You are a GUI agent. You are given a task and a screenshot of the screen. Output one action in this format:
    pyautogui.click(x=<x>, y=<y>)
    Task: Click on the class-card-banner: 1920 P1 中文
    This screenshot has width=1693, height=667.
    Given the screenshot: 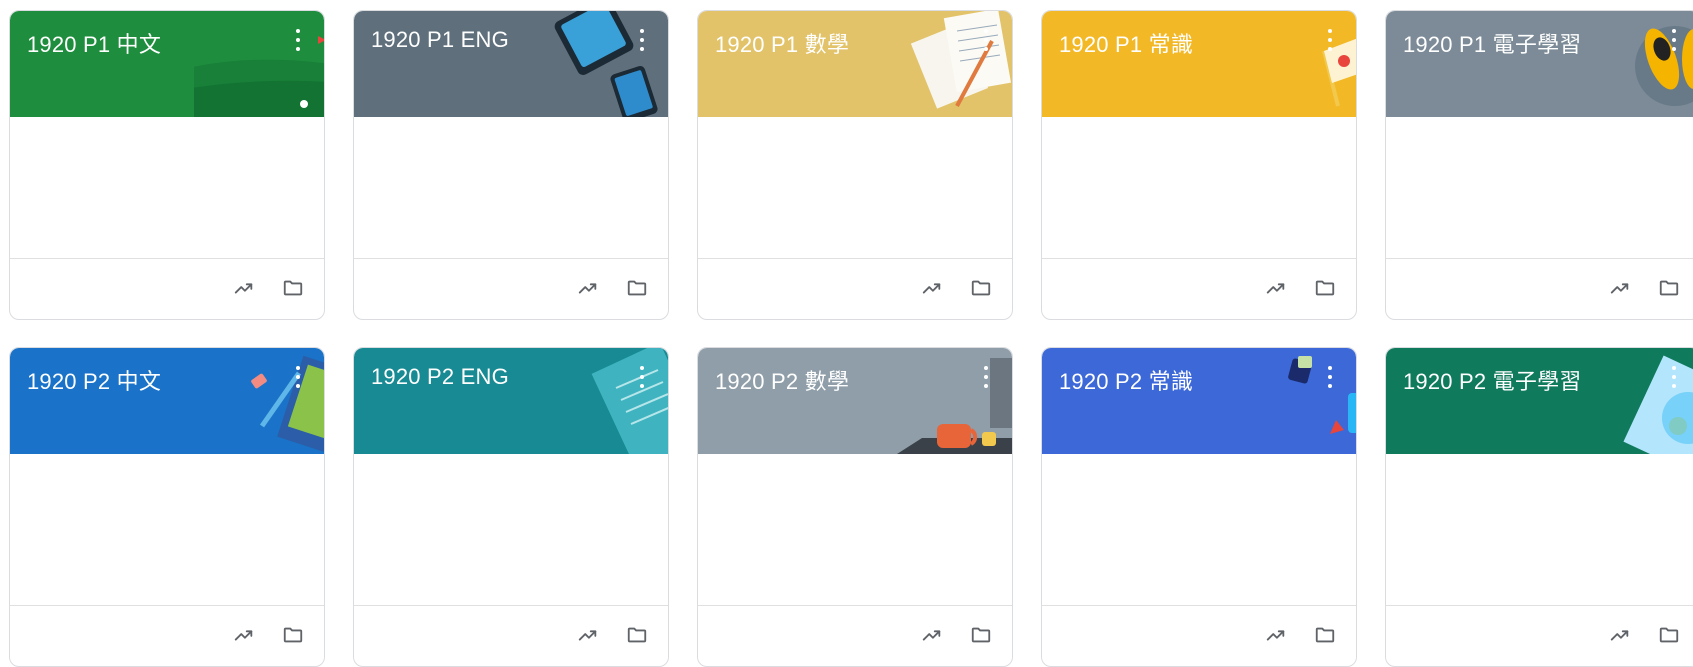 What is the action you would take?
    pyautogui.click(x=167, y=64)
    